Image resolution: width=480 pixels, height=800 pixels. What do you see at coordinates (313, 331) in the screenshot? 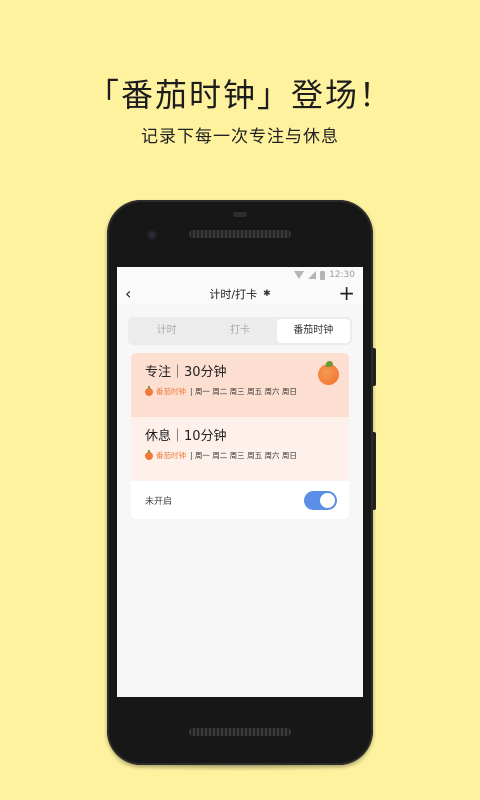
I see `tab-pomodoro: 番茄时钟` at bounding box center [313, 331].